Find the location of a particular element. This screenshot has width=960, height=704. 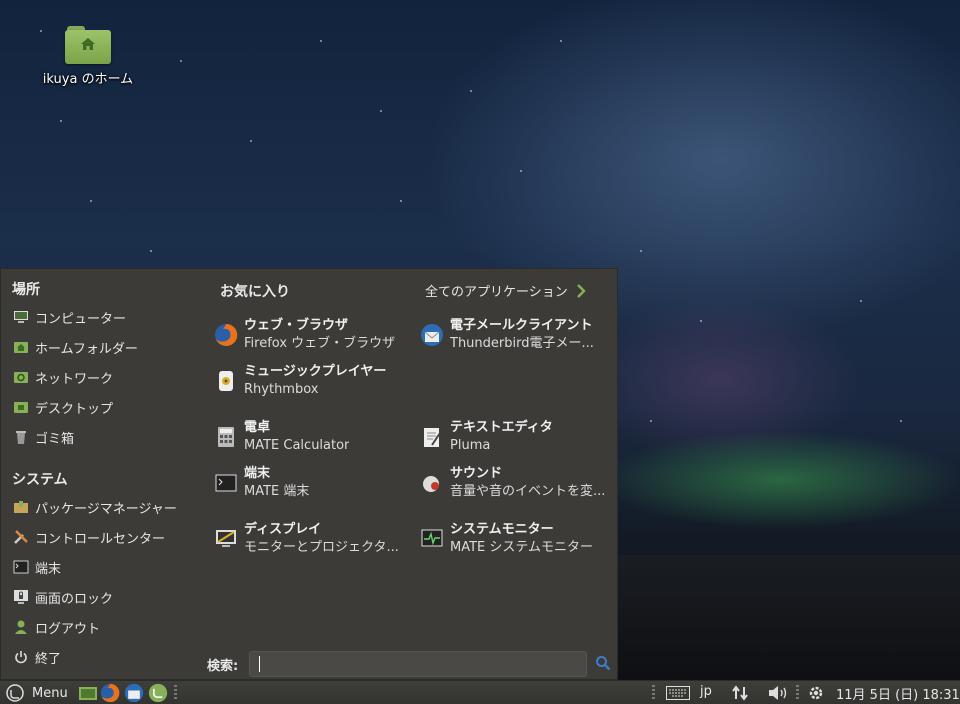

thunderbird-launcher-icon is located at coordinates (134, 693).